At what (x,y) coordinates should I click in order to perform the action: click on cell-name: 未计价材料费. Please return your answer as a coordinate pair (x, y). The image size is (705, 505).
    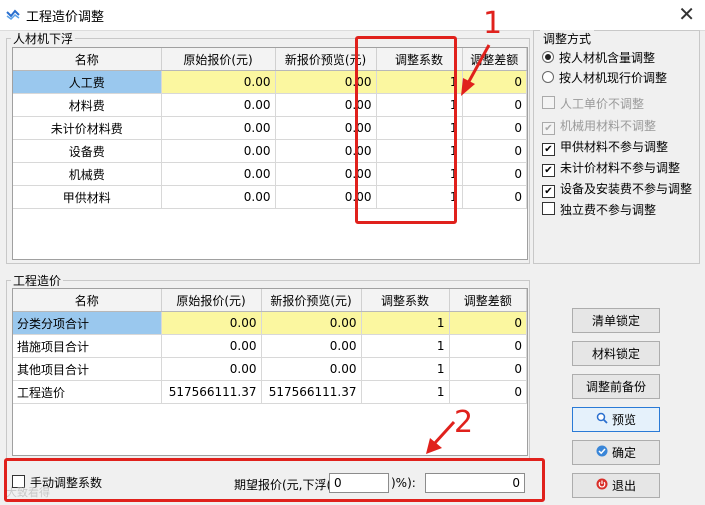
    Looking at the image, I should click on (87, 128).